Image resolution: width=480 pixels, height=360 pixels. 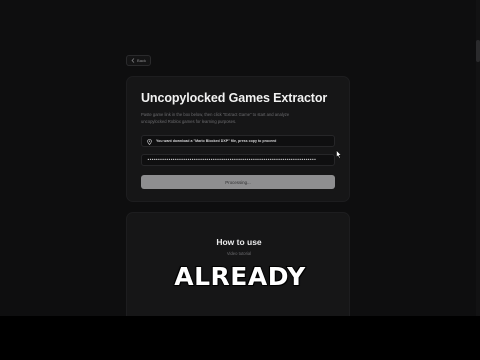 I want to click on back-button-label: Back, so click(x=141, y=60).